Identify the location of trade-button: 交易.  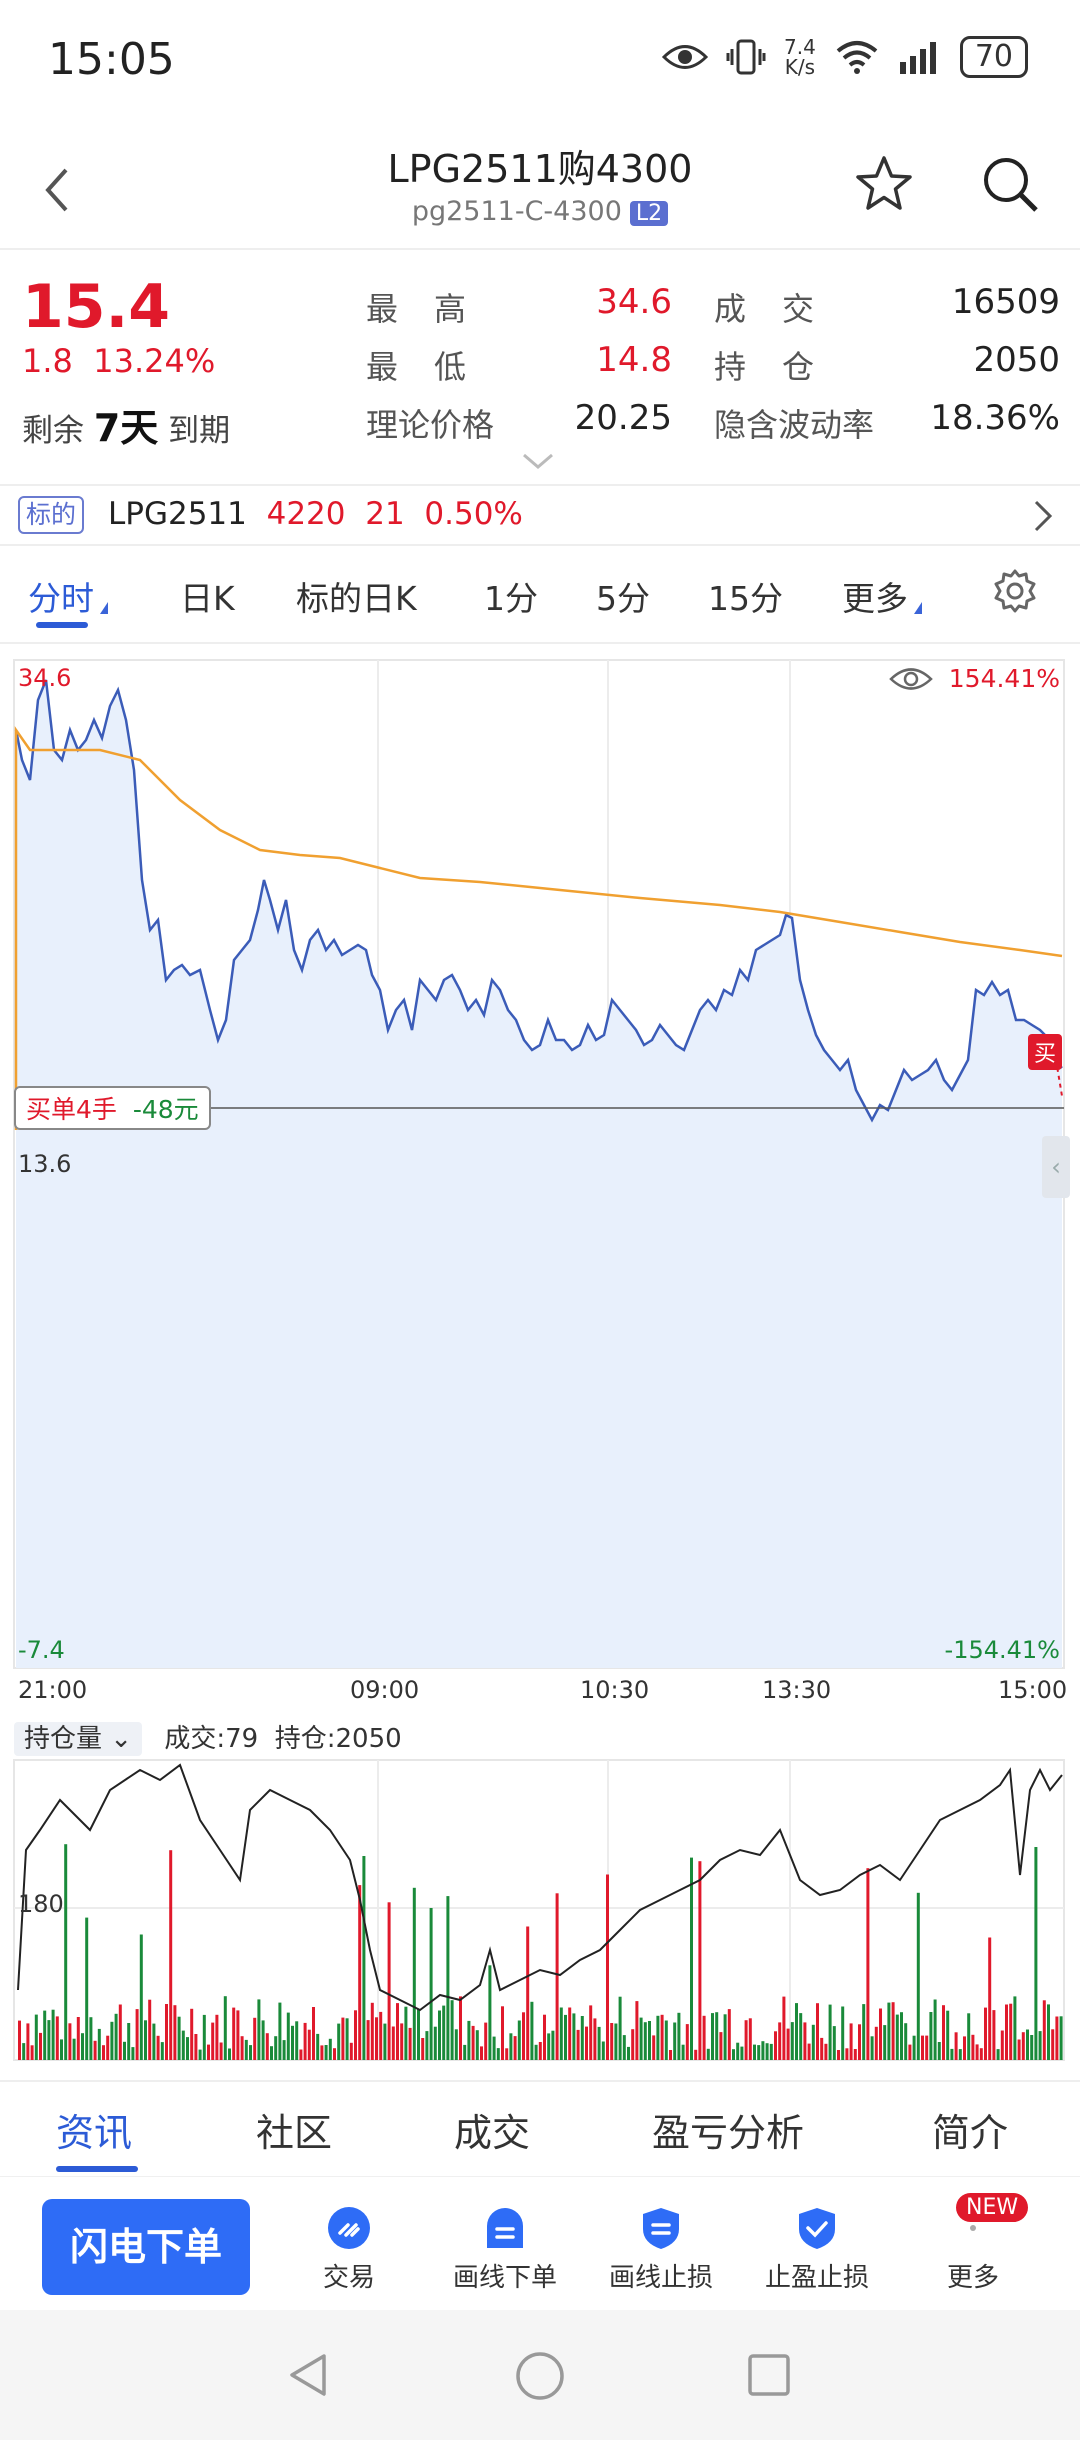
(349, 2249).